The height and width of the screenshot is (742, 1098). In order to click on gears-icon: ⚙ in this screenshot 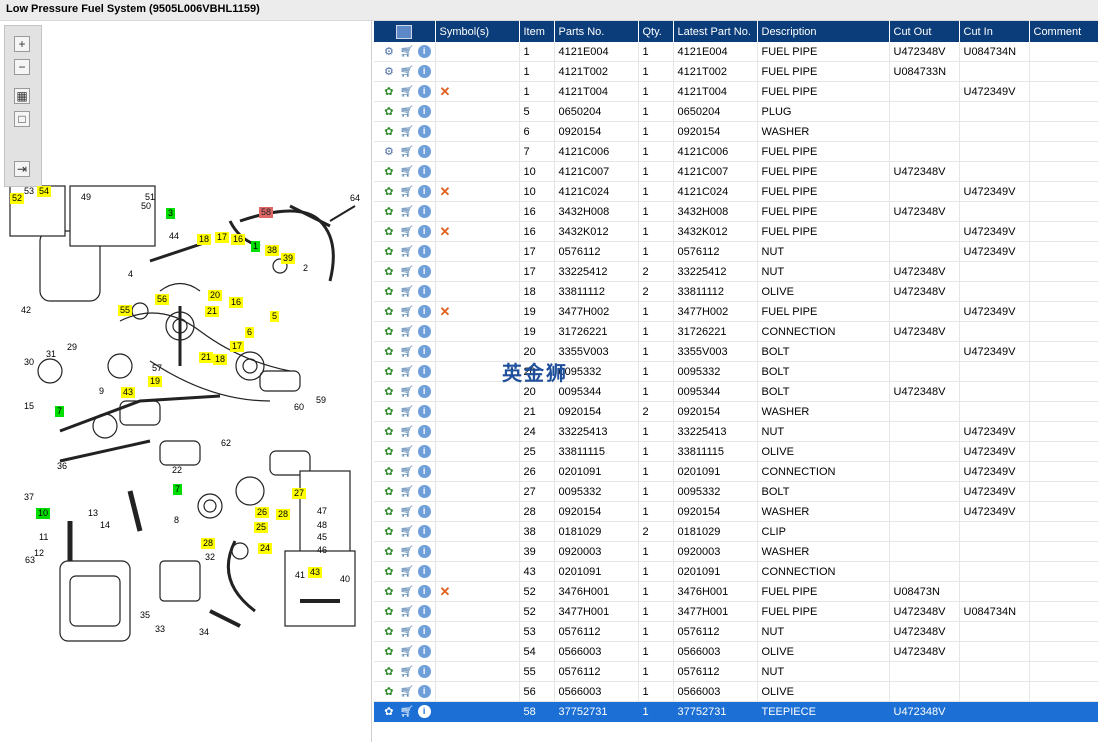, I will do `click(389, 72)`.